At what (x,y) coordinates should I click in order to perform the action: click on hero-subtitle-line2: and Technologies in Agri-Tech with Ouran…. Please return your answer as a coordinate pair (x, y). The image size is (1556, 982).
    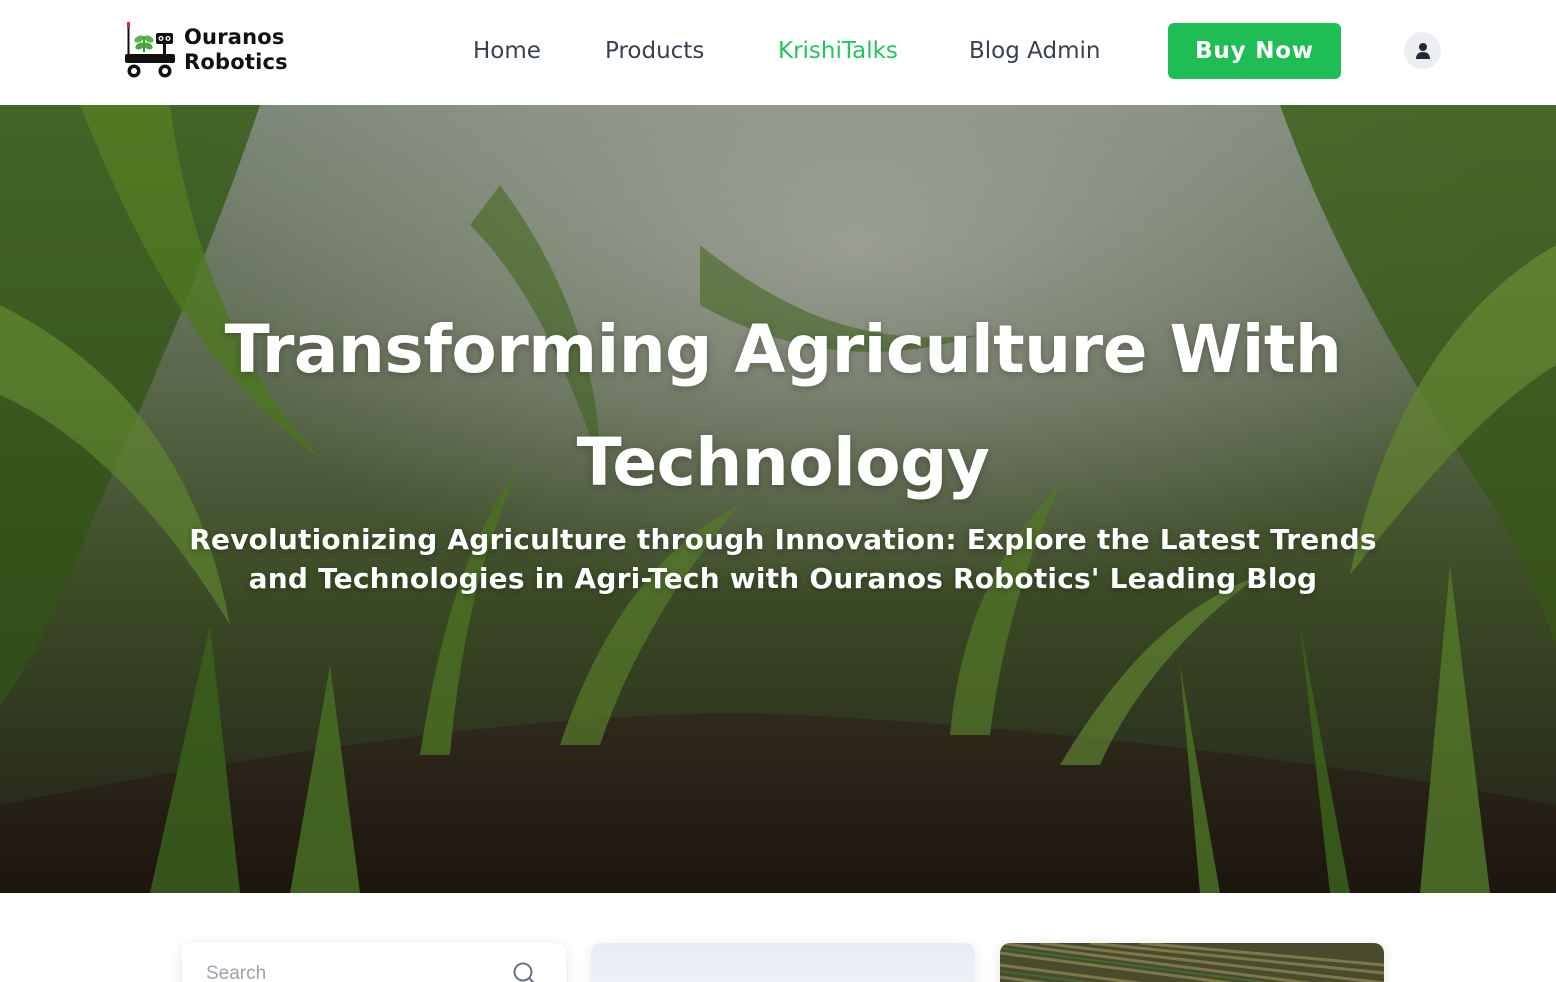
    Looking at the image, I should click on (783, 578).